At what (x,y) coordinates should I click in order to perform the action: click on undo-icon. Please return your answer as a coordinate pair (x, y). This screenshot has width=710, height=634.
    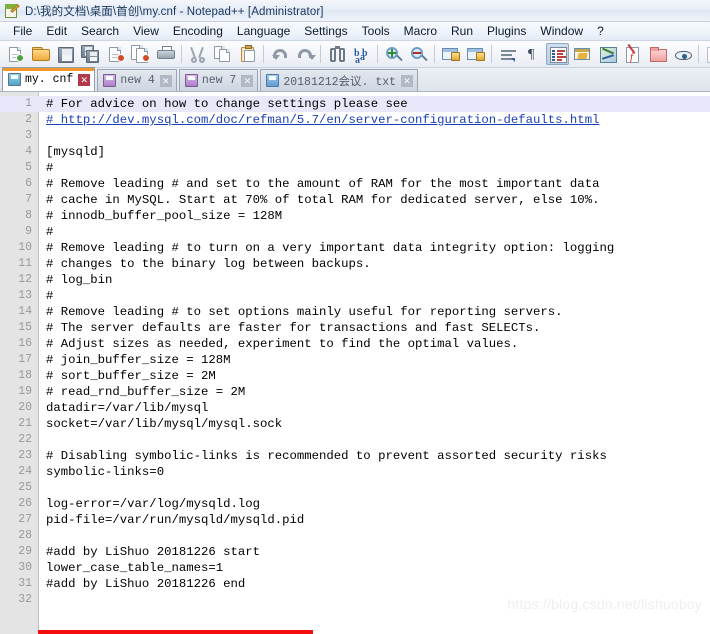
    Looking at the image, I should click on (279, 54).